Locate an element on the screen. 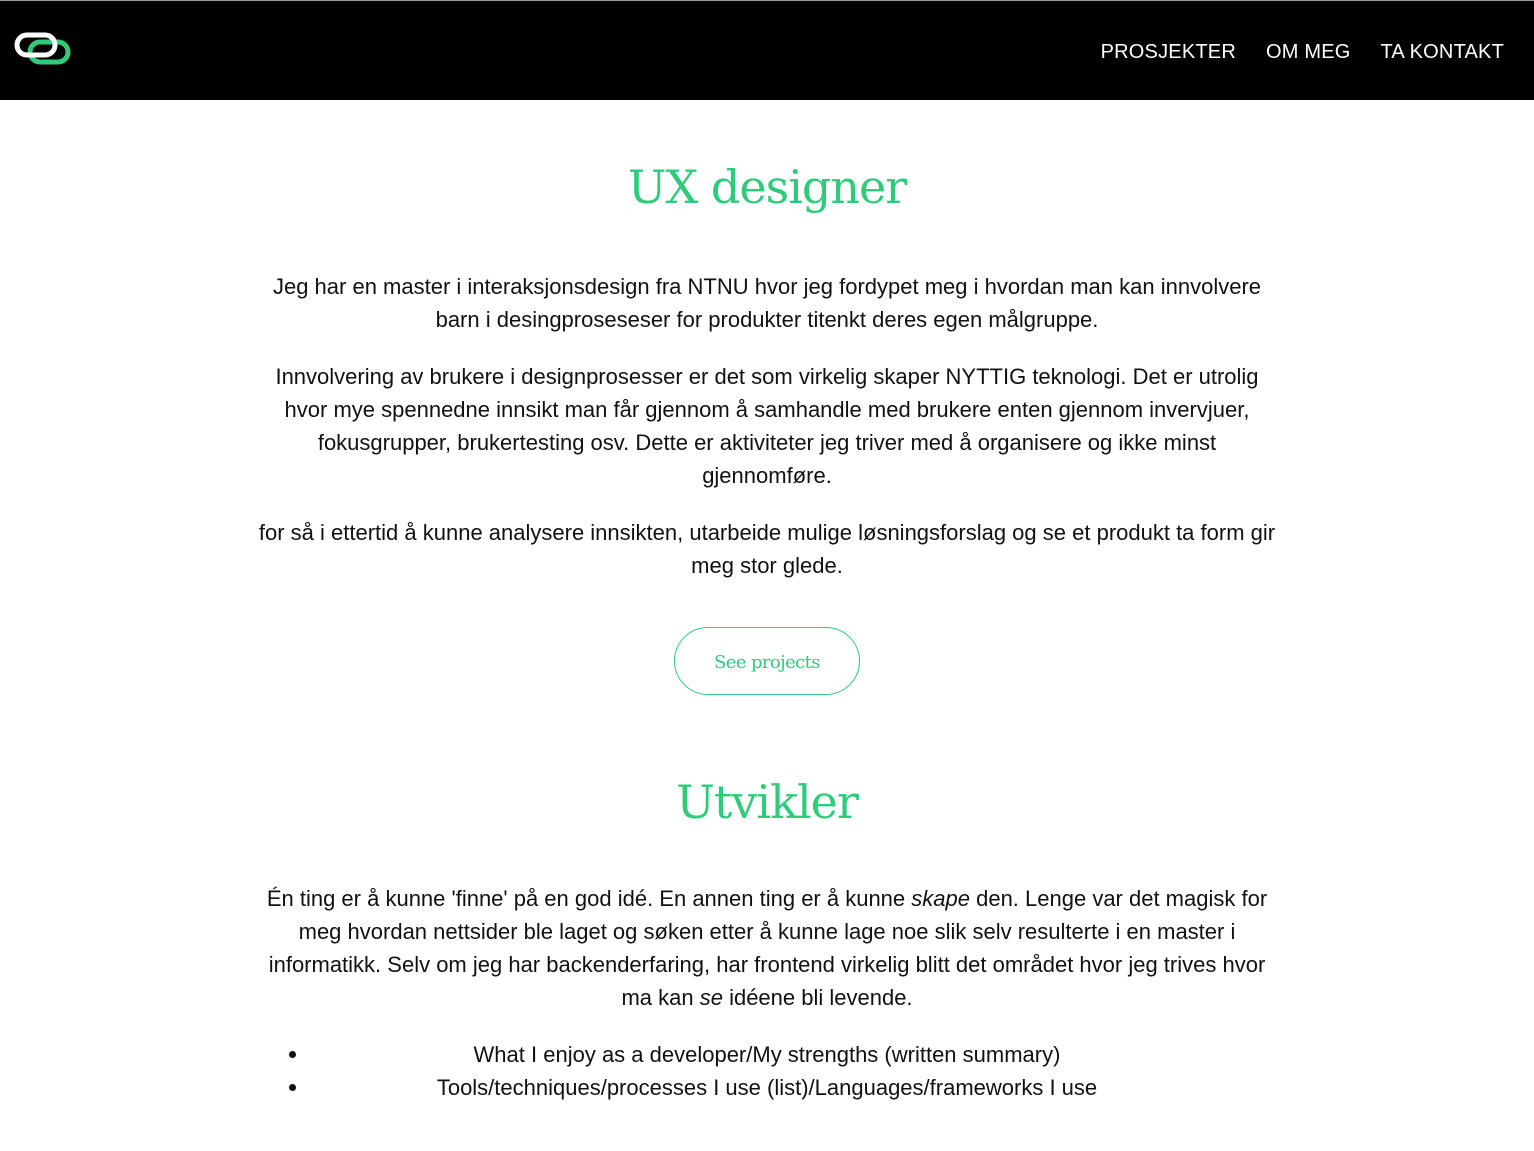  main-nav: PROSJEKTER OM MEG TA KONTAKT is located at coordinates (1302, 52).